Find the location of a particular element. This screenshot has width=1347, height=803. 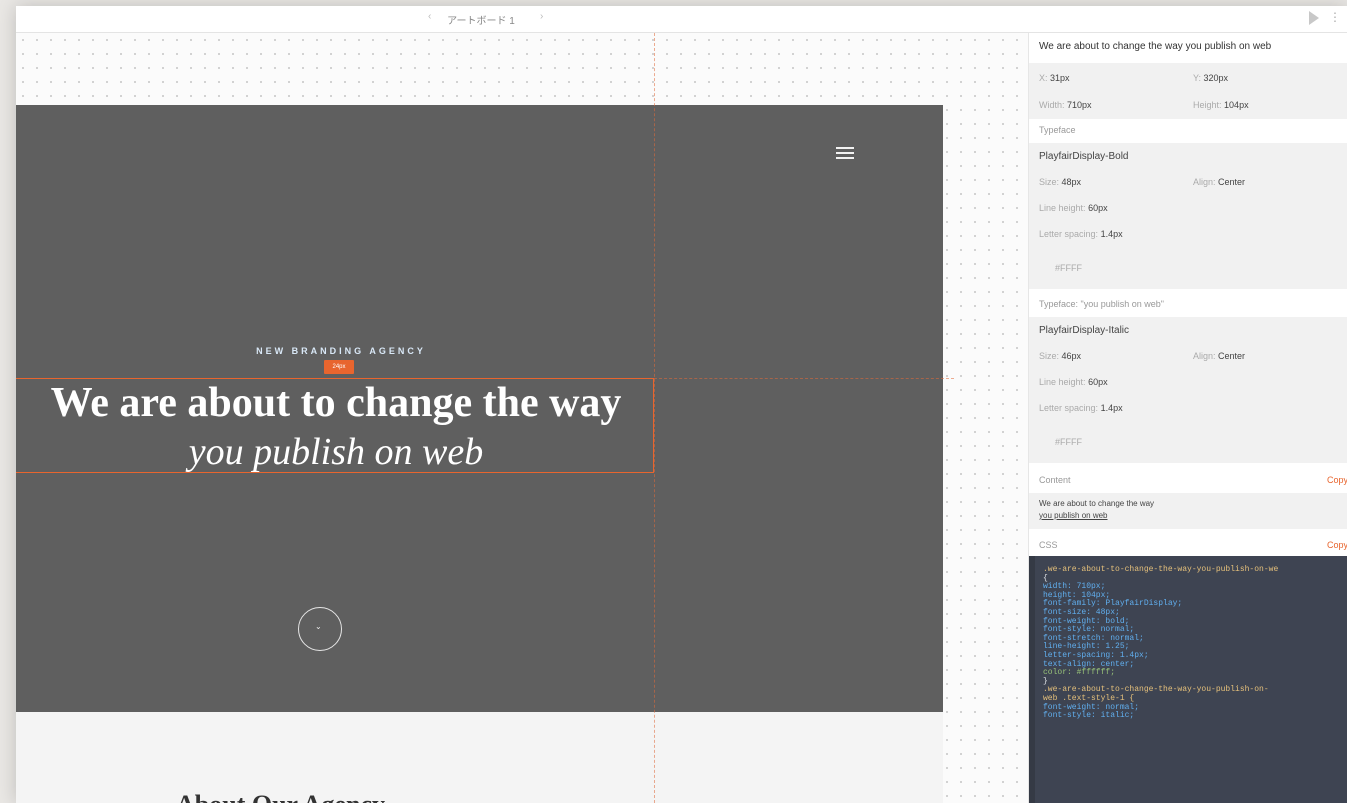

typeface1-size: 48px is located at coordinates (1071, 182).